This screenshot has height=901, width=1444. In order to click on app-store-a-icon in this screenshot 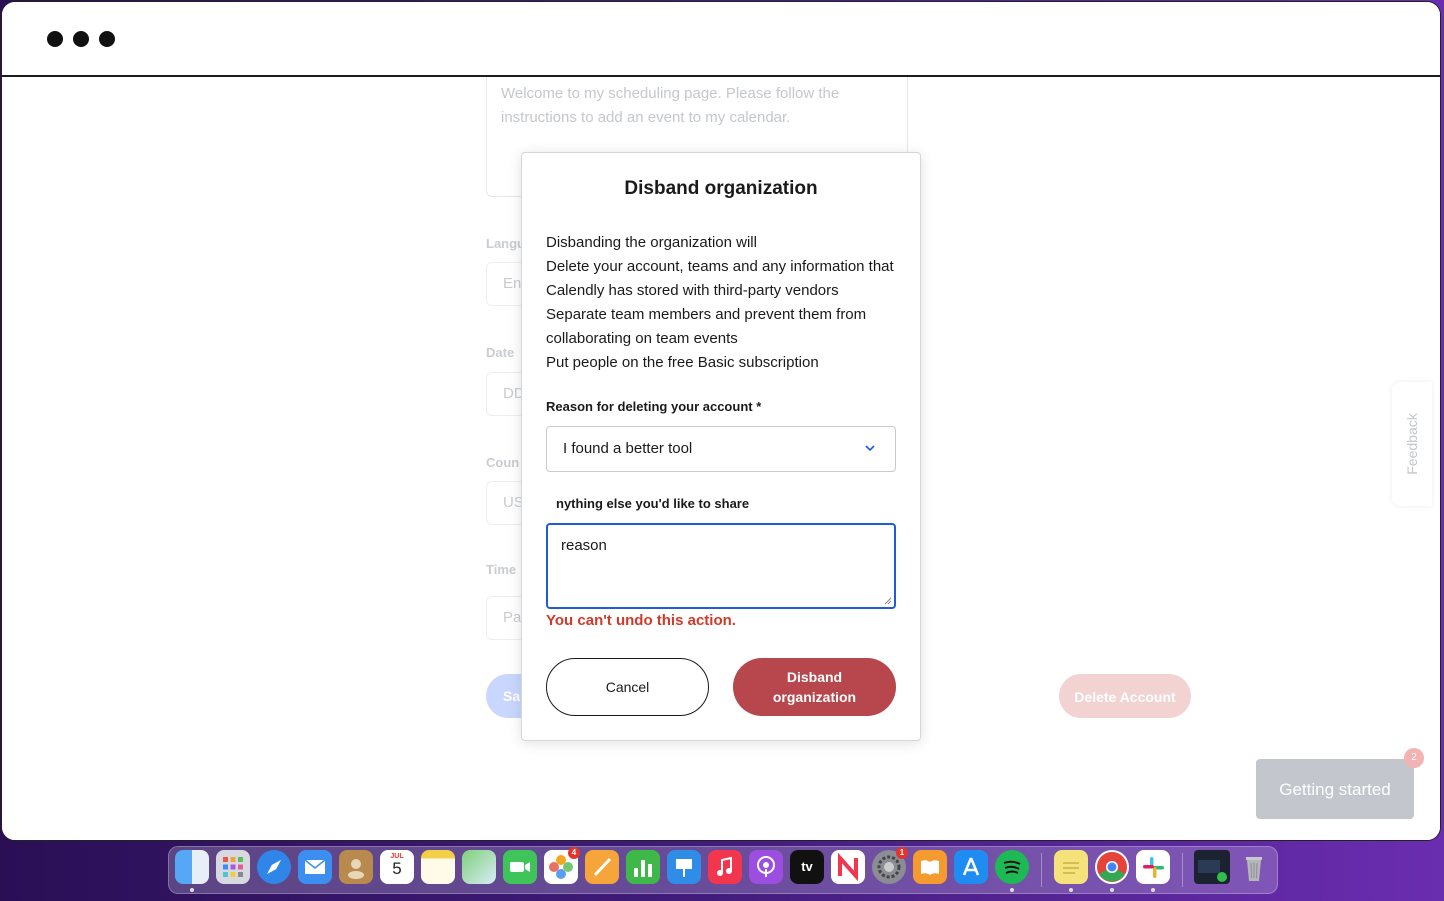, I will do `click(971, 866)`.